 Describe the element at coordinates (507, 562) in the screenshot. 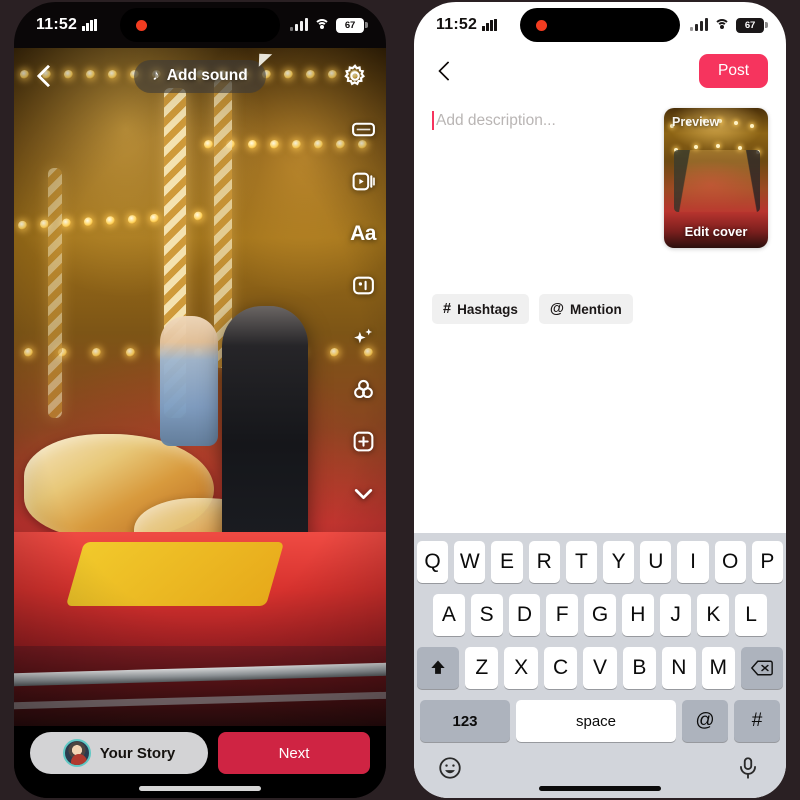

I see `key-e: E` at that location.